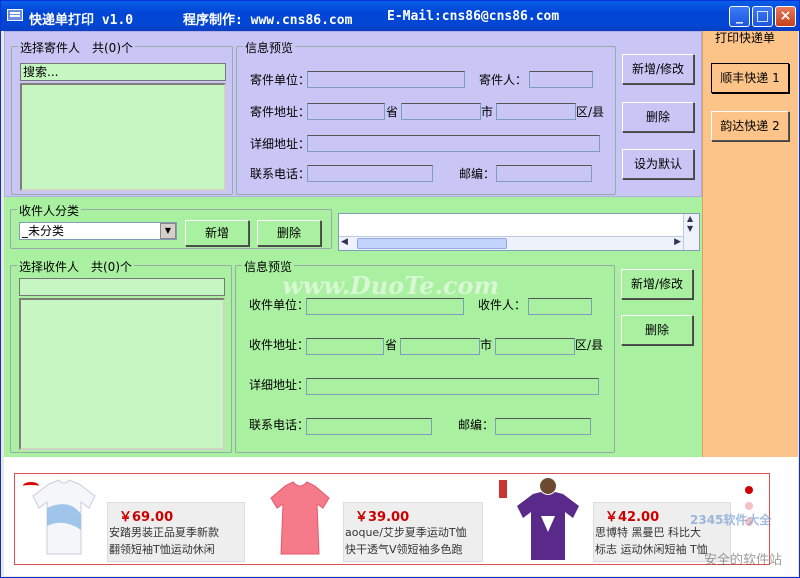 Image resolution: width=800 pixels, height=578 pixels. I want to click on yunda-express-button: 韵达快递 2, so click(750, 126).